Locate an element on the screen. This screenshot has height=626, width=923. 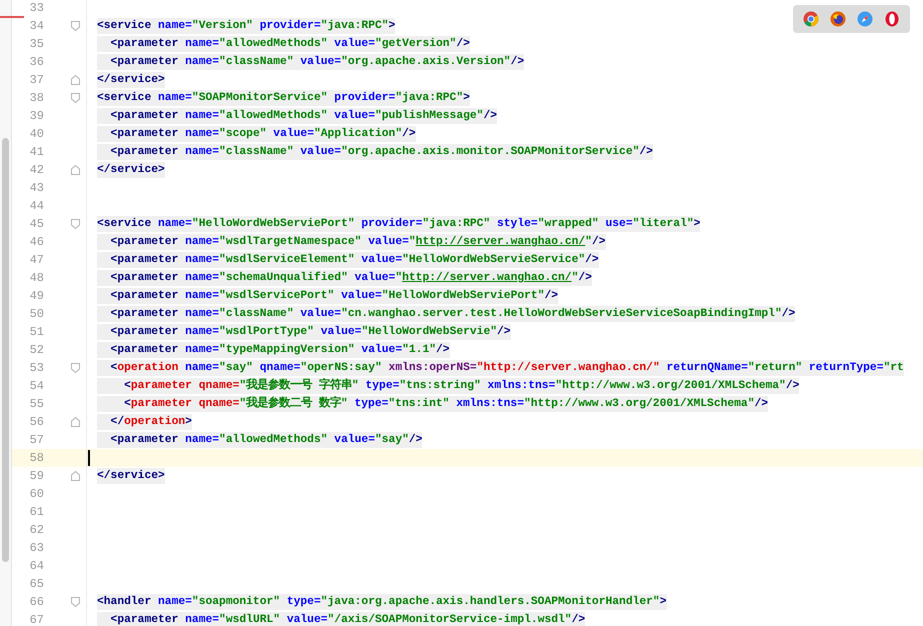
line-number: 49 is located at coordinates (36, 296).